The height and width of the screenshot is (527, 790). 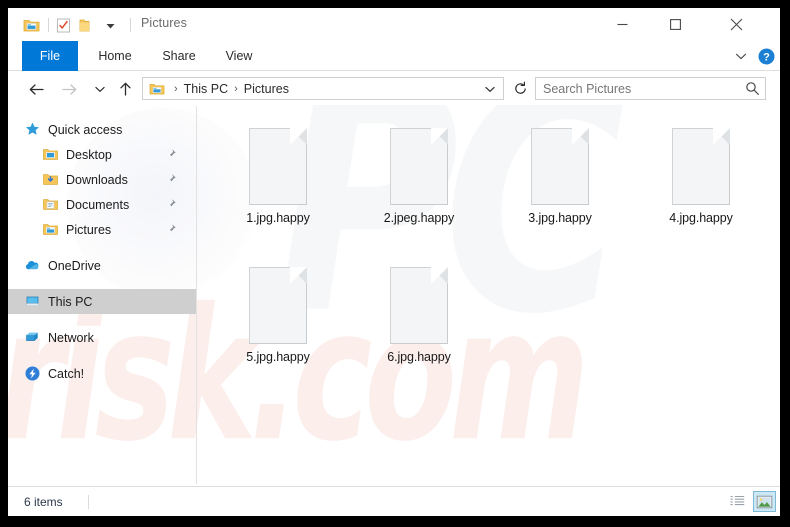 What do you see at coordinates (71, 337) in the screenshot?
I see `sidebar-label: Network` at bounding box center [71, 337].